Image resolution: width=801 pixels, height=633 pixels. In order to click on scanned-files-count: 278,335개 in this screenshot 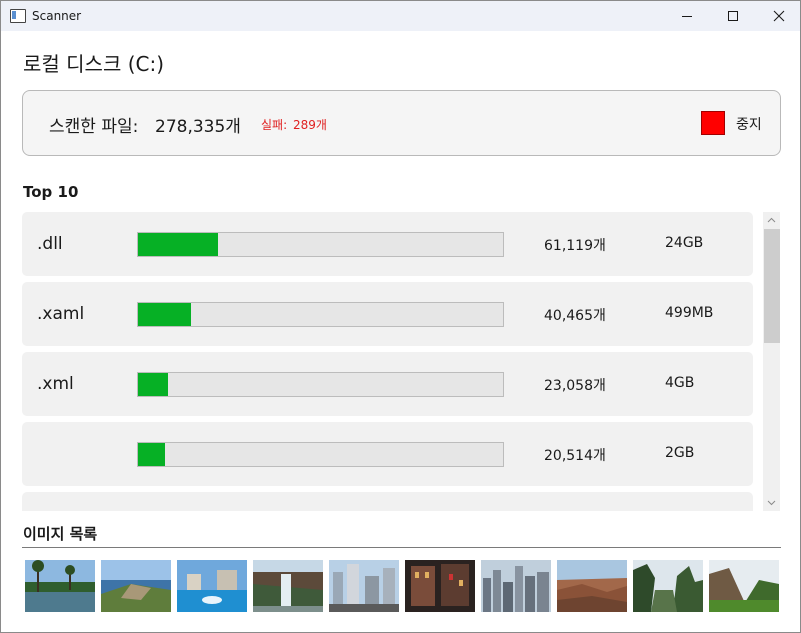, I will do `click(198, 127)`.